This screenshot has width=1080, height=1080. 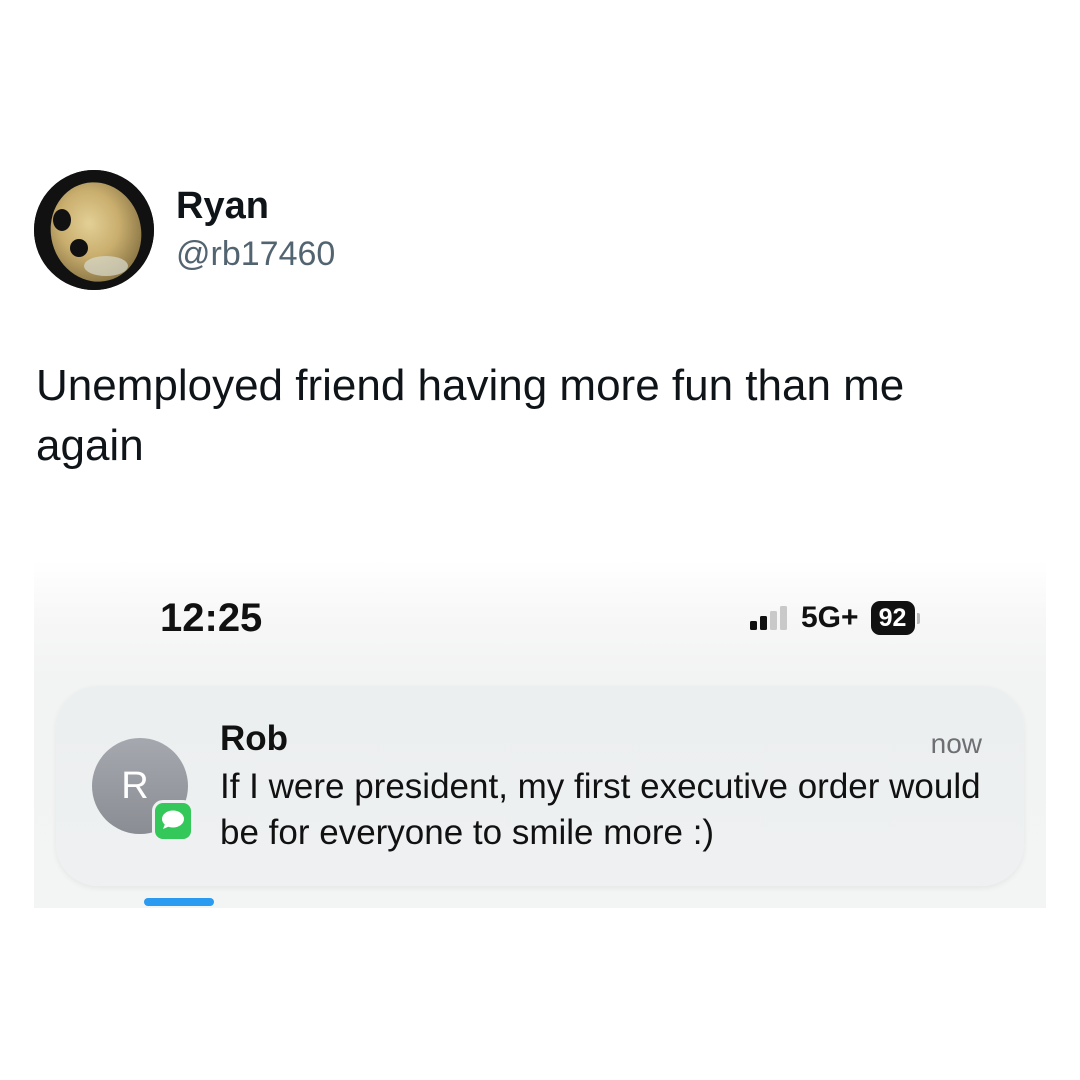 I want to click on battery-icon: 92, so click(x=895, y=618).